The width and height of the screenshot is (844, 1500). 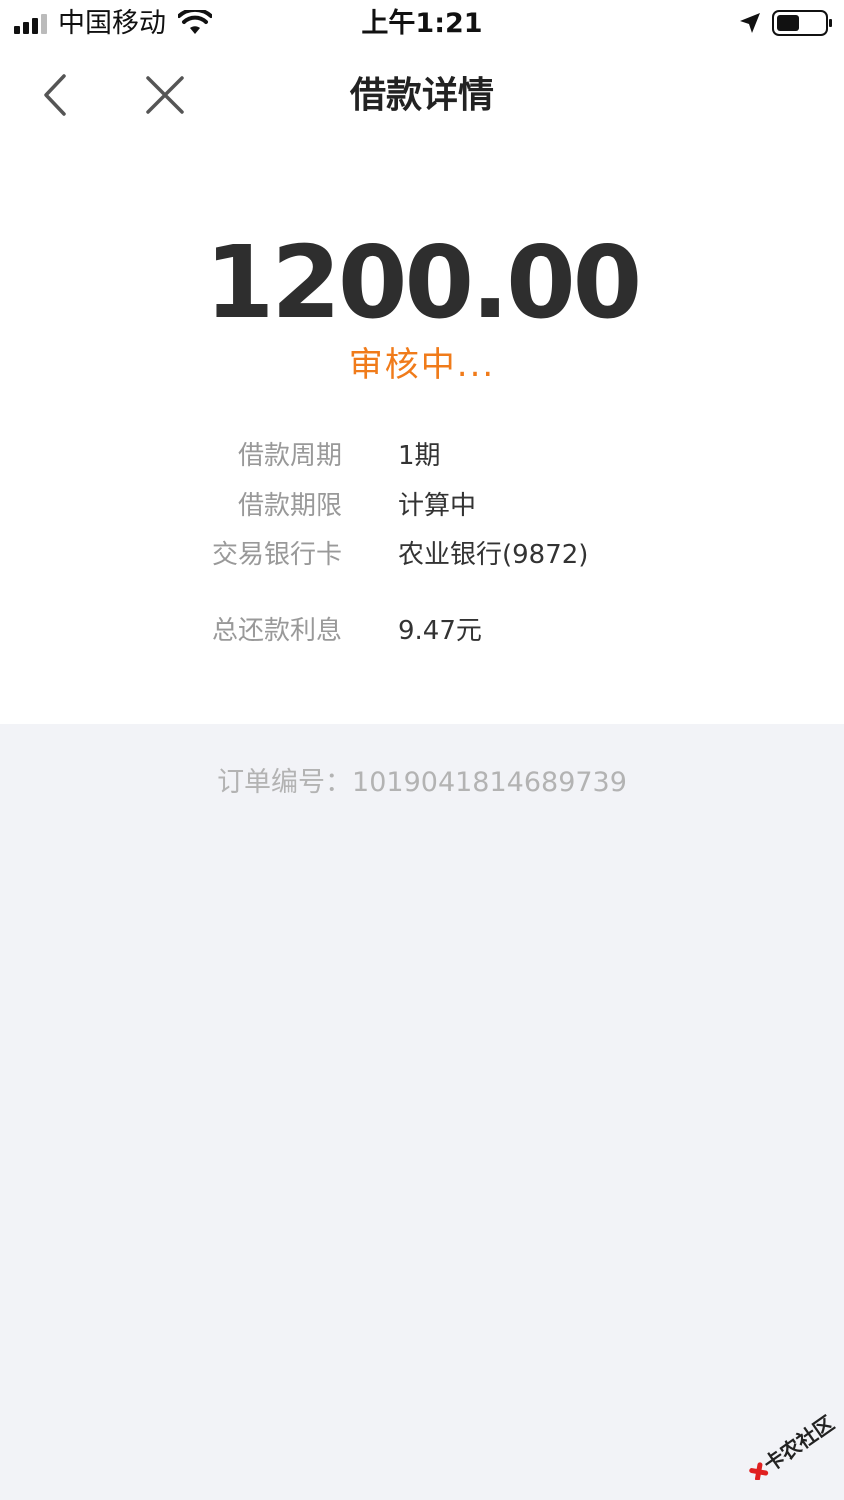 What do you see at coordinates (289, 456) in the screenshot?
I see `detail-label: 借款周期` at bounding box center [289, 456].